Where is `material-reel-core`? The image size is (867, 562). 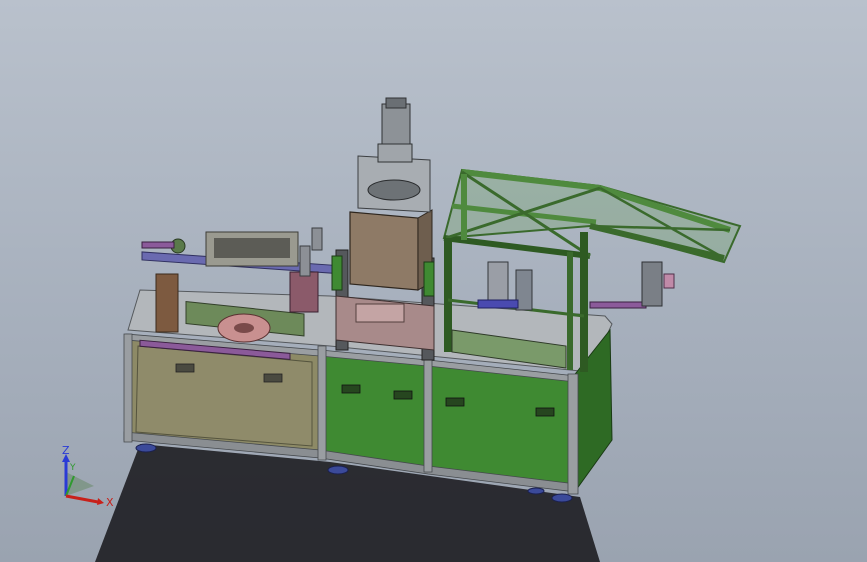
material-reel-core is located at coordinates (244, 328).